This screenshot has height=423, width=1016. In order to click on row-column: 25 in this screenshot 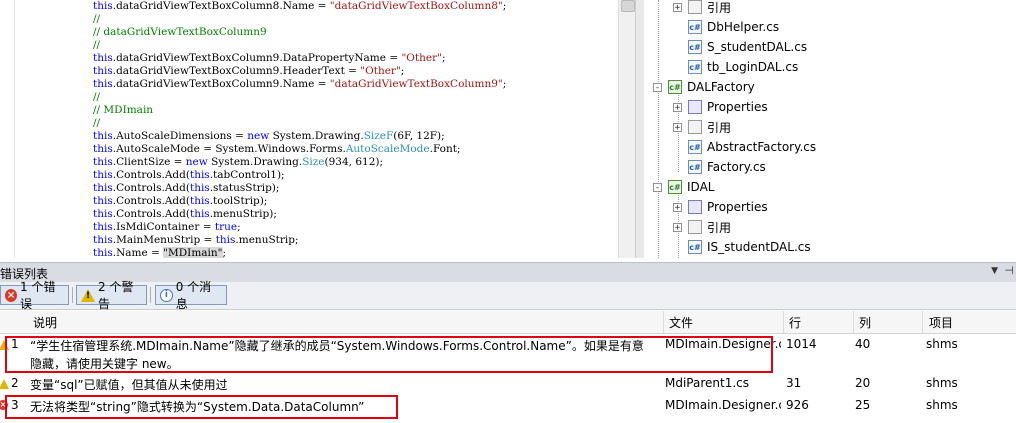, I will do `click(863, 405)`.